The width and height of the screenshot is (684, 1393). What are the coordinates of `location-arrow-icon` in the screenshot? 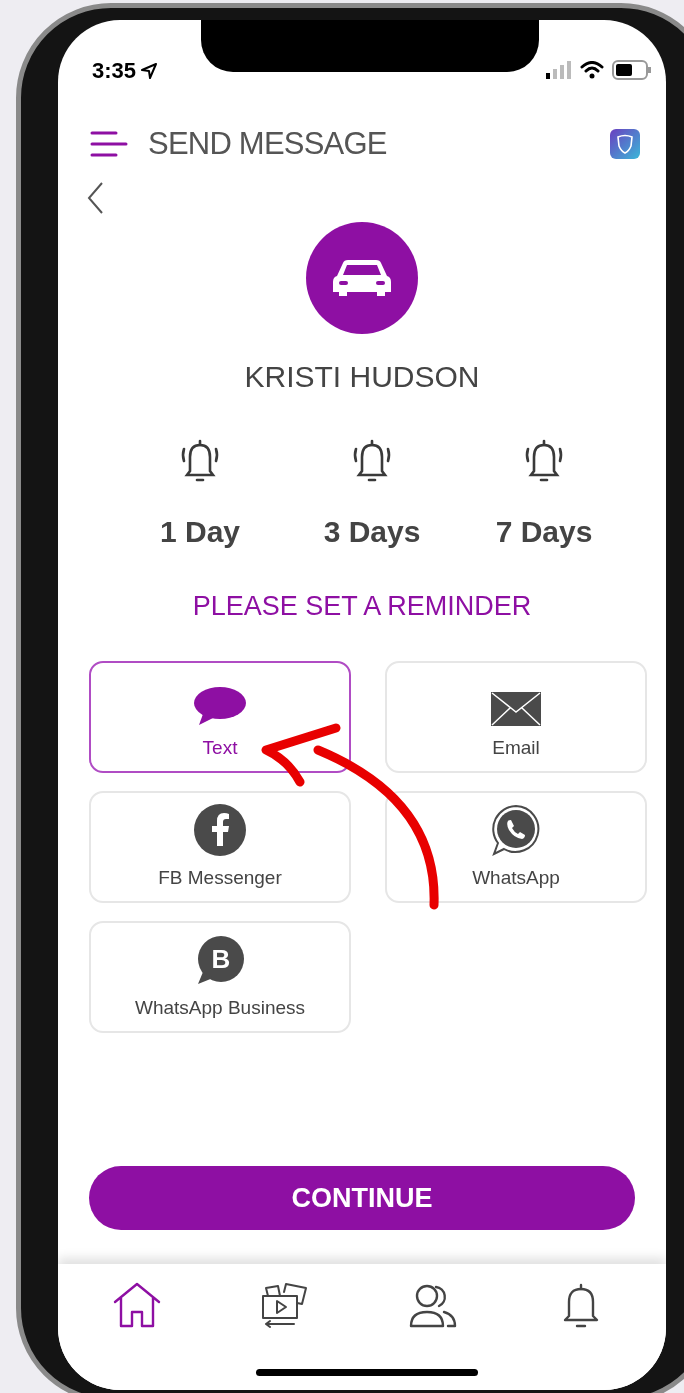 It's located at (149, 71).